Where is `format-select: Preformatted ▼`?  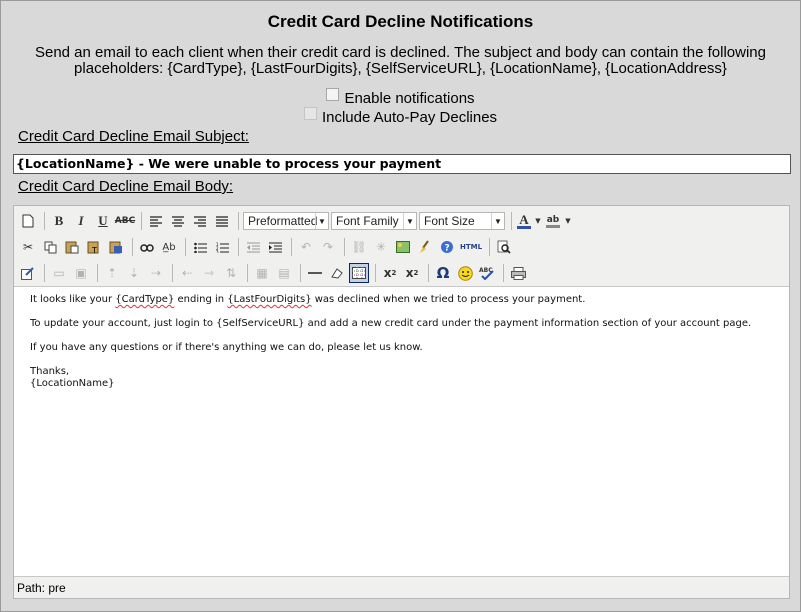 format-select: Preformatted ▼ is located at coordinates (286, 221).